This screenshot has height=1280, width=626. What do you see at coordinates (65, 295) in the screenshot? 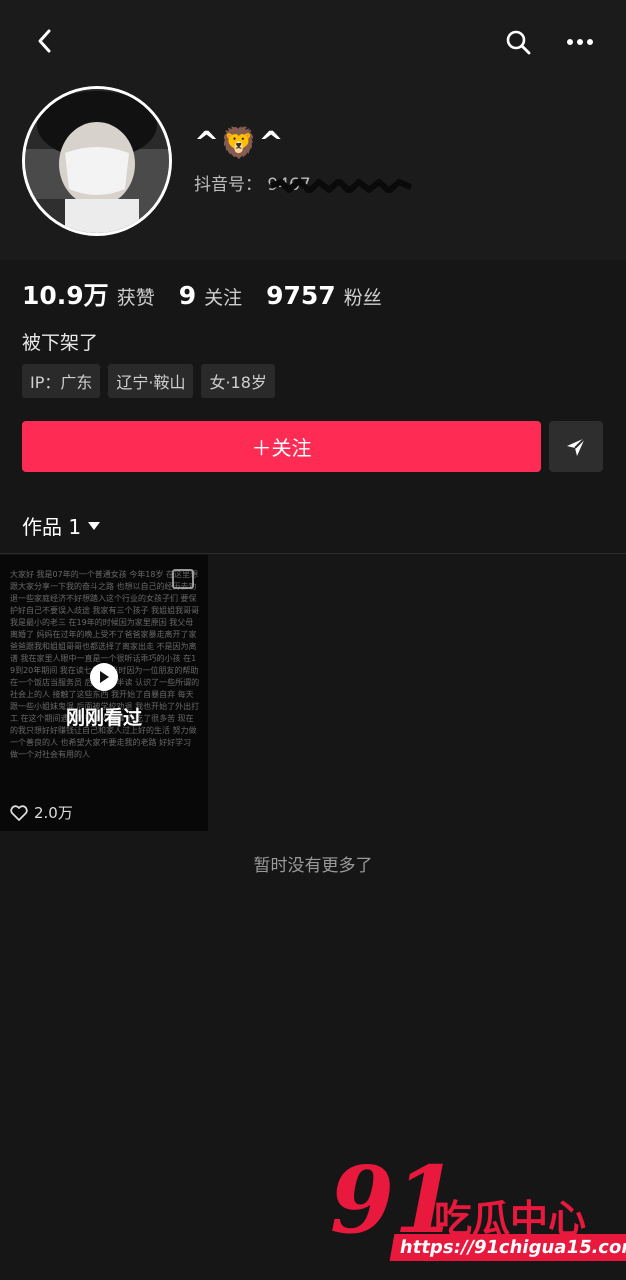
I see `stat-value: 10.9万` at bounding box center [65, 295].